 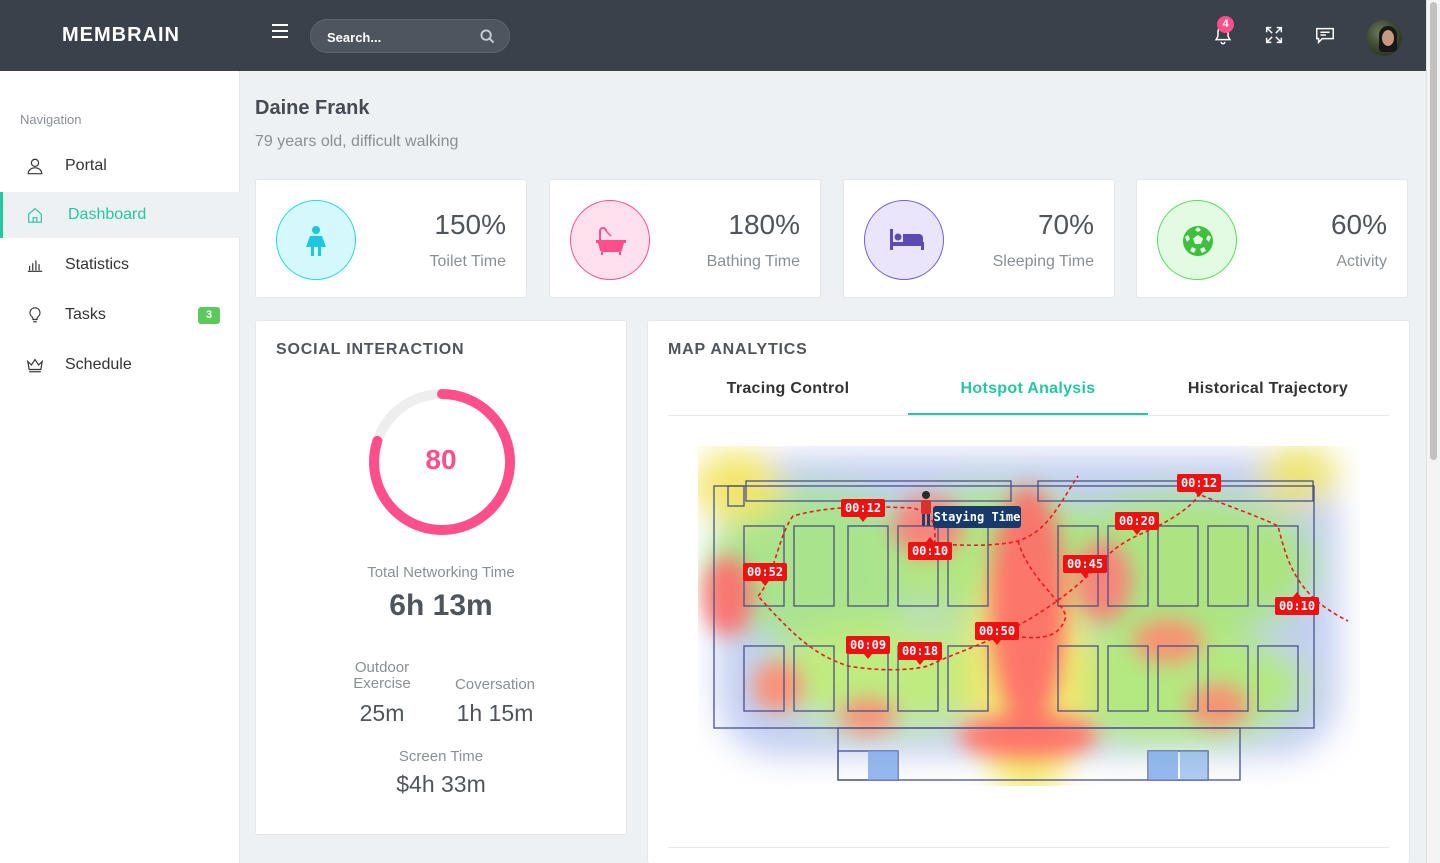 I want to click on outdoor-exercise-label: Outdoor Exercise, so click(x=382, y=676).